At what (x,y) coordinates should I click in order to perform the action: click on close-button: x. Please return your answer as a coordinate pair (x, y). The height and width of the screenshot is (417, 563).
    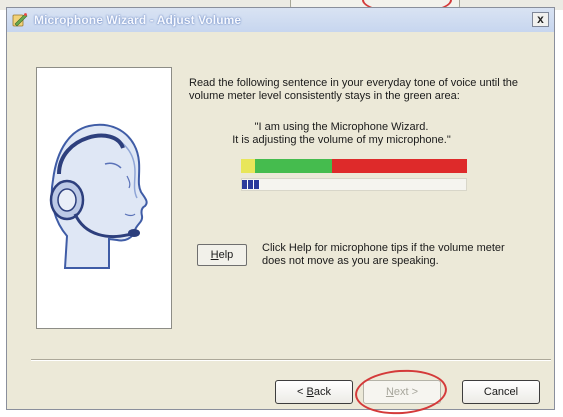
    Looking at the image, I should click on (540, 19).